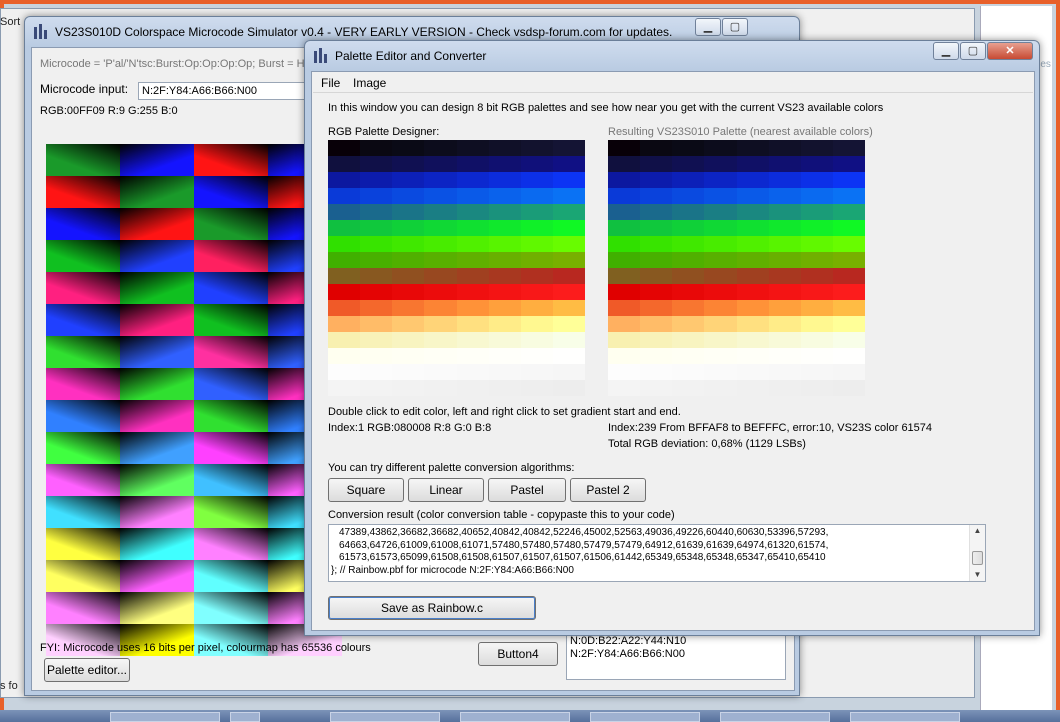 This screenshot has width=1060, height=722. What do you see at coordinates (1010, 51) in the screenshot?
I see `close-icon: ✕` at bounding box center [1010, 51].